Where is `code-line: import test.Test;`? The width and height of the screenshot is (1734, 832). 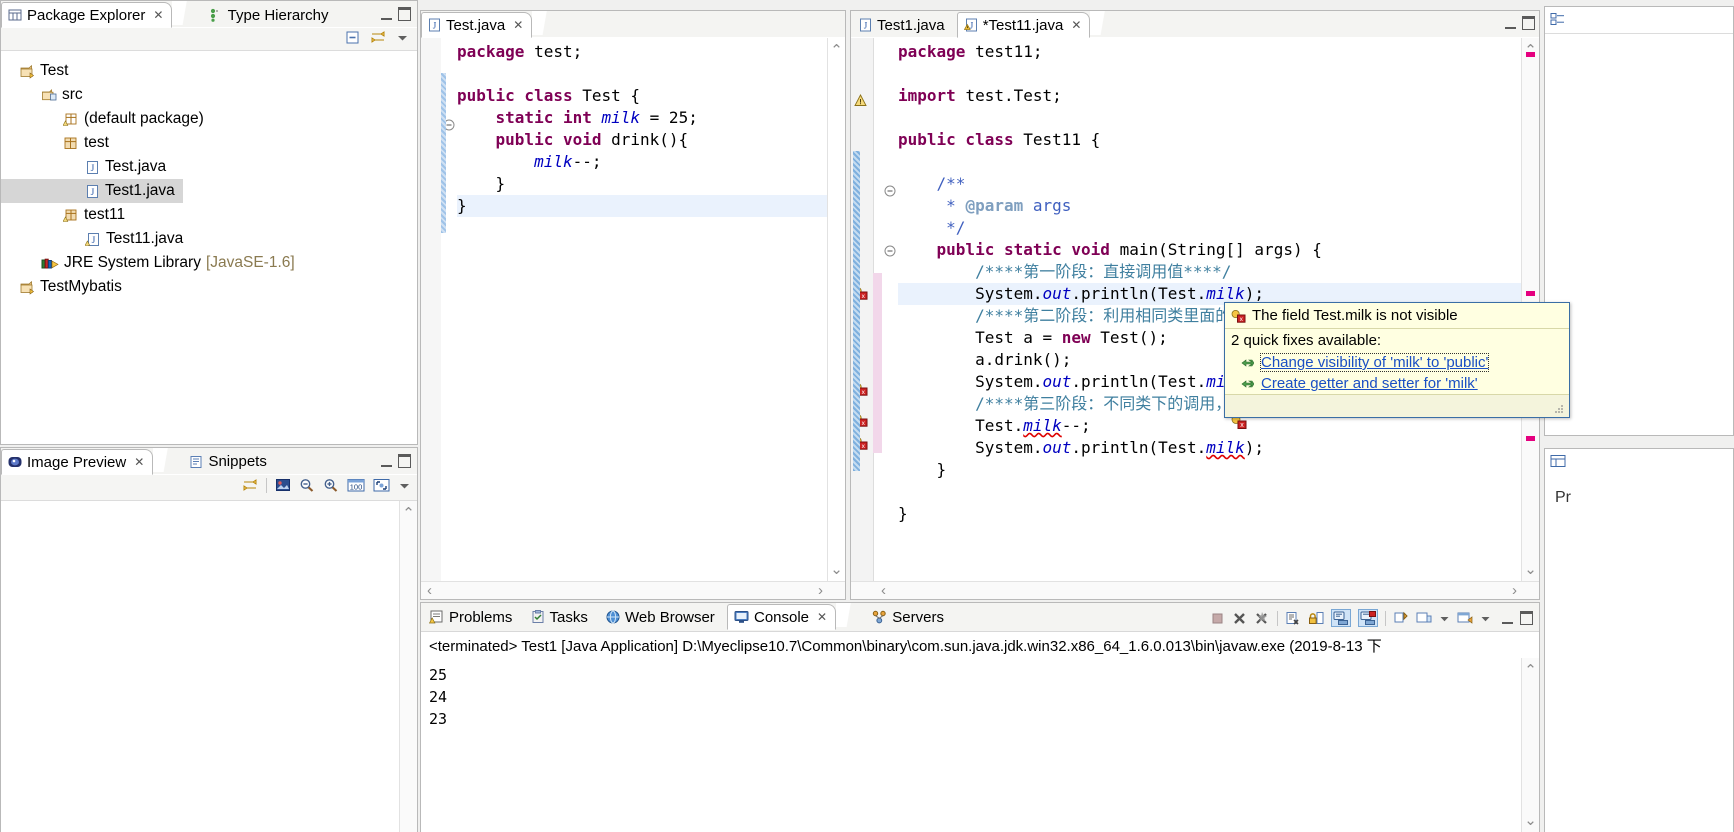 code-line: import test.Test; is located at coordinates (1209, 96).